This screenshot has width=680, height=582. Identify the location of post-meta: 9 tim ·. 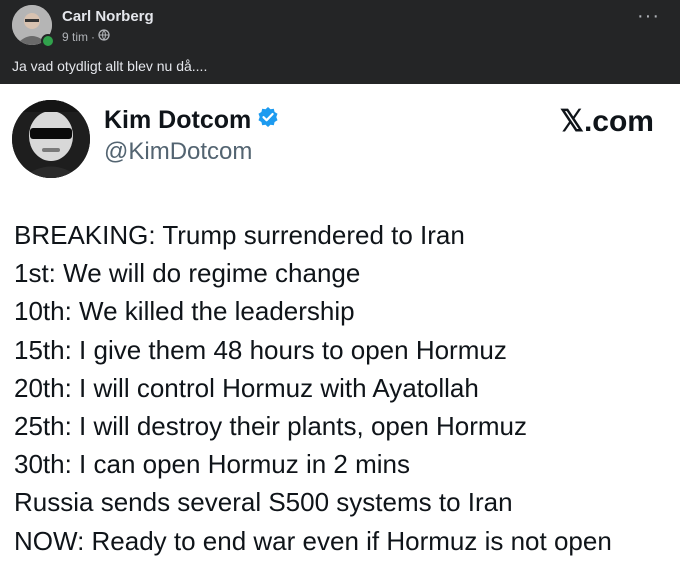
(86, 36).